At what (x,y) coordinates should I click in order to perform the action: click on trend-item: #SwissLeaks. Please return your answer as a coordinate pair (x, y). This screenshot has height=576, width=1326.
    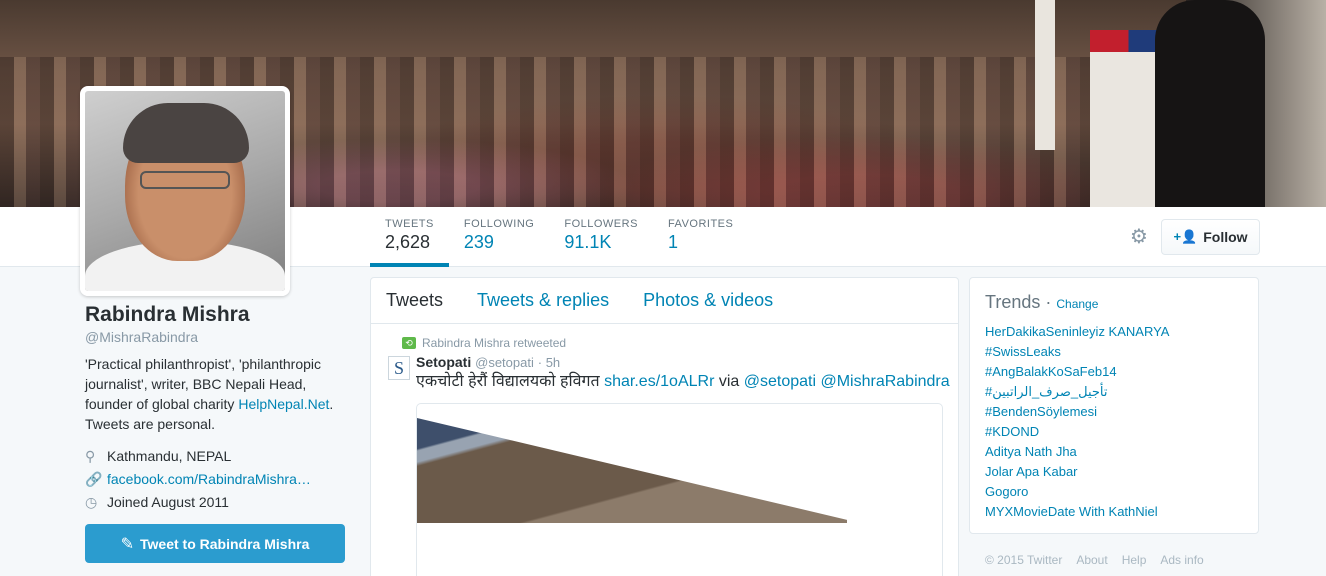
    Looking at the image, I should click on (1114, 352).